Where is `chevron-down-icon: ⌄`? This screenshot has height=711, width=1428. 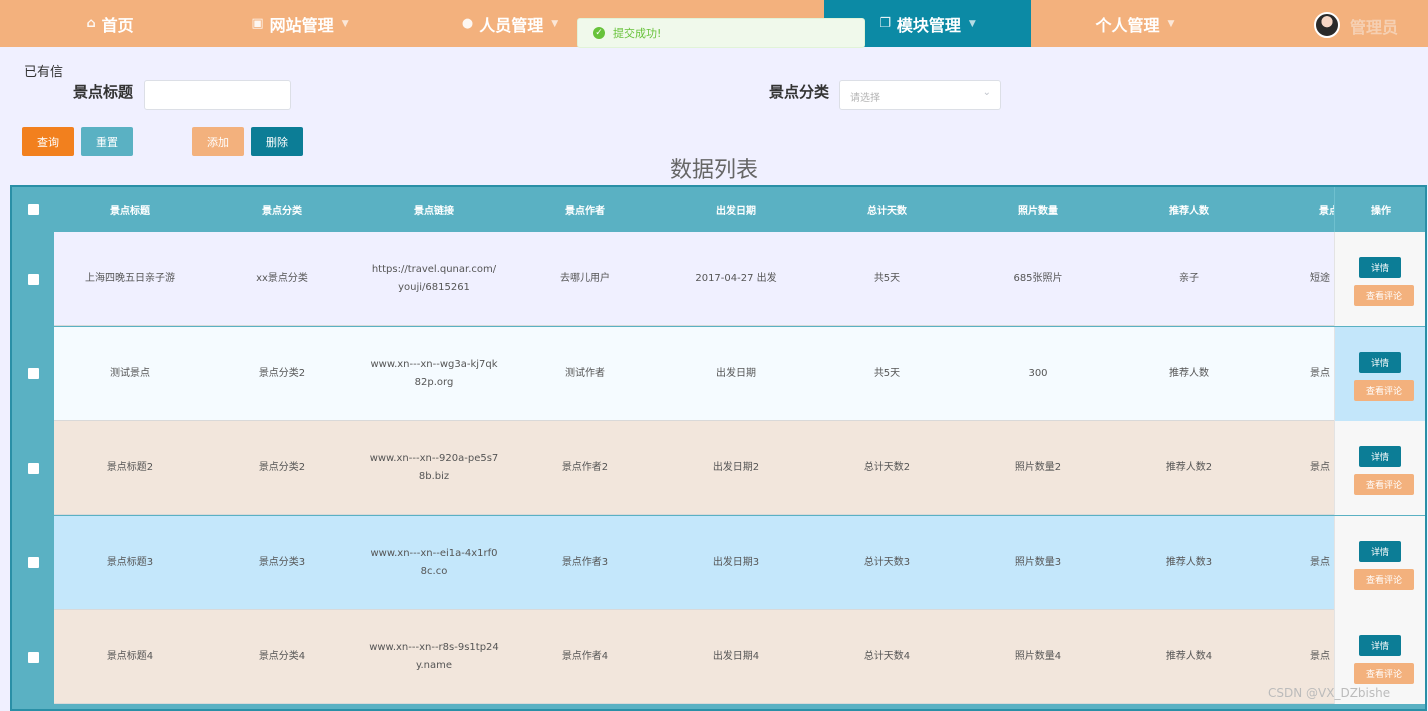
chevron-down-icon: ⌄ is located at coordinates (986, 92).